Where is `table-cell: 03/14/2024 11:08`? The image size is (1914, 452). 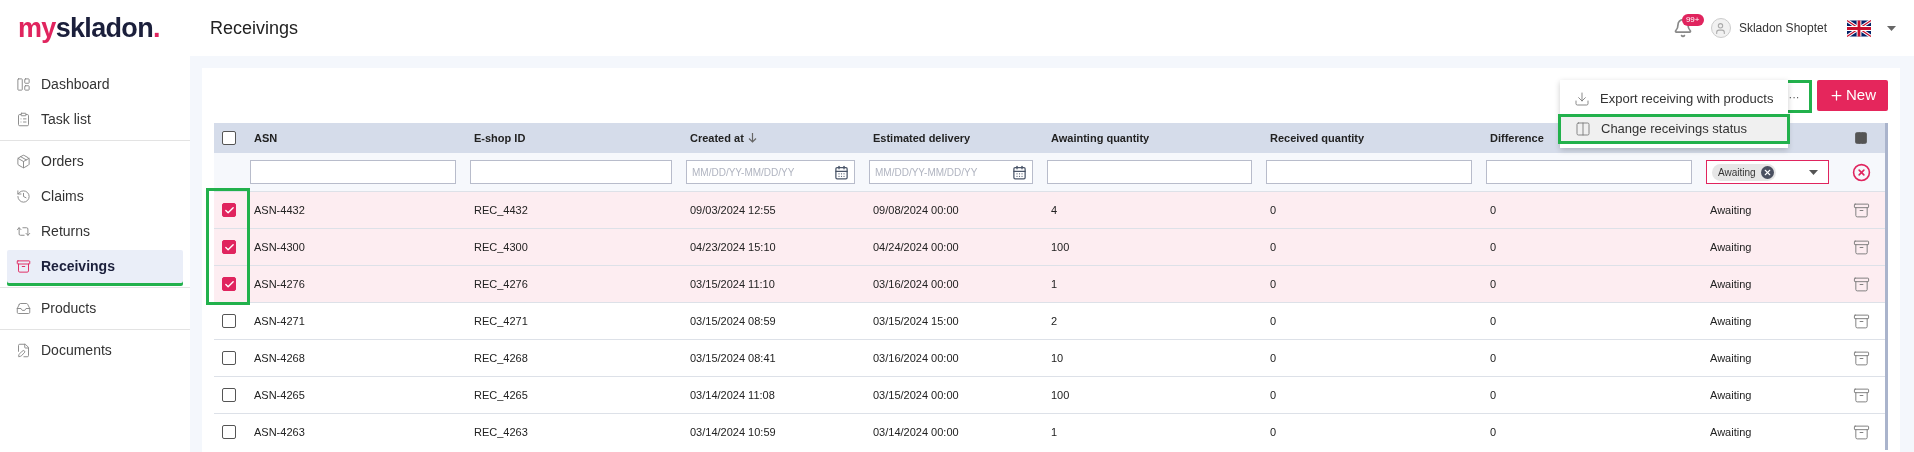 table-cell: 03/14/2024 11:08 is located at coordinates (732, 394).